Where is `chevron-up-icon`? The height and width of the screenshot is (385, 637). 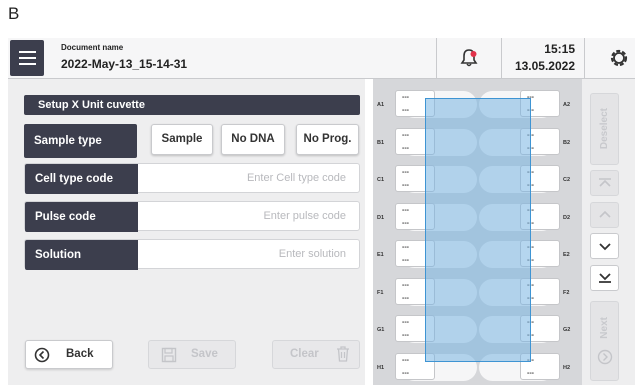
chevron-up-icon is located at coordinates (604, 214).